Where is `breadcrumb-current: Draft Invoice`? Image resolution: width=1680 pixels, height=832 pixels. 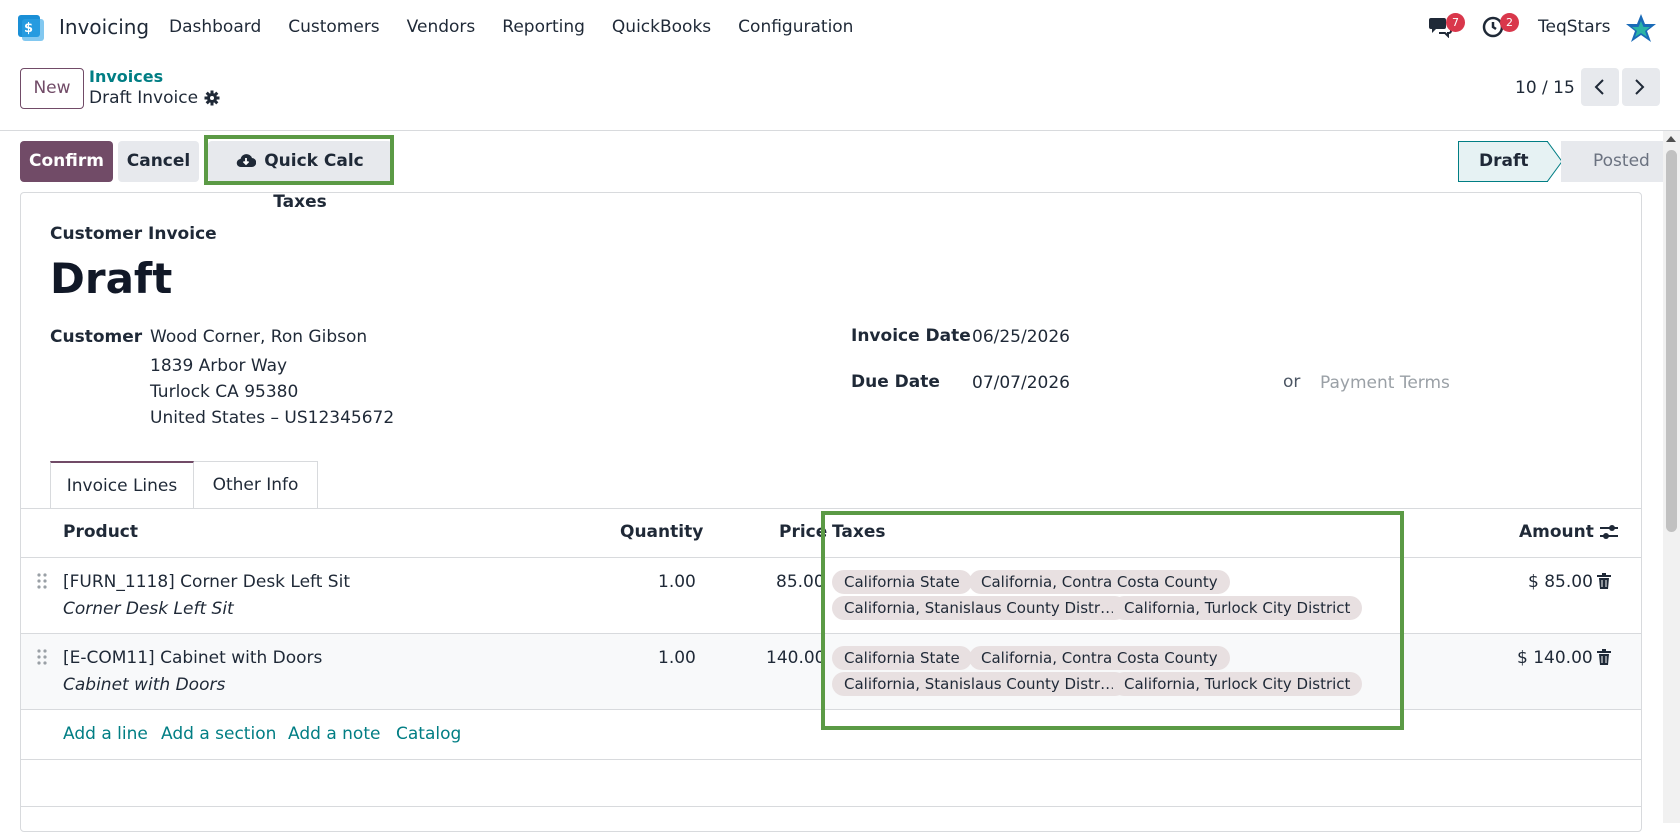
breadcrumb-current: Draft Invoice is located at coordinates (154, 98).